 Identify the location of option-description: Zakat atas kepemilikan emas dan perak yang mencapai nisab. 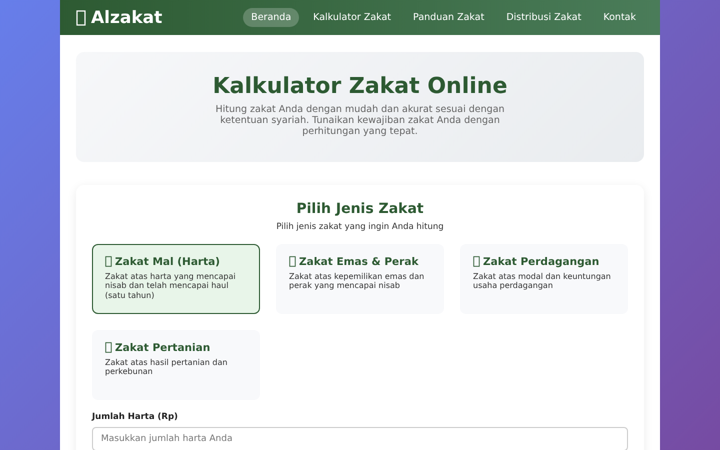
(357, 281).